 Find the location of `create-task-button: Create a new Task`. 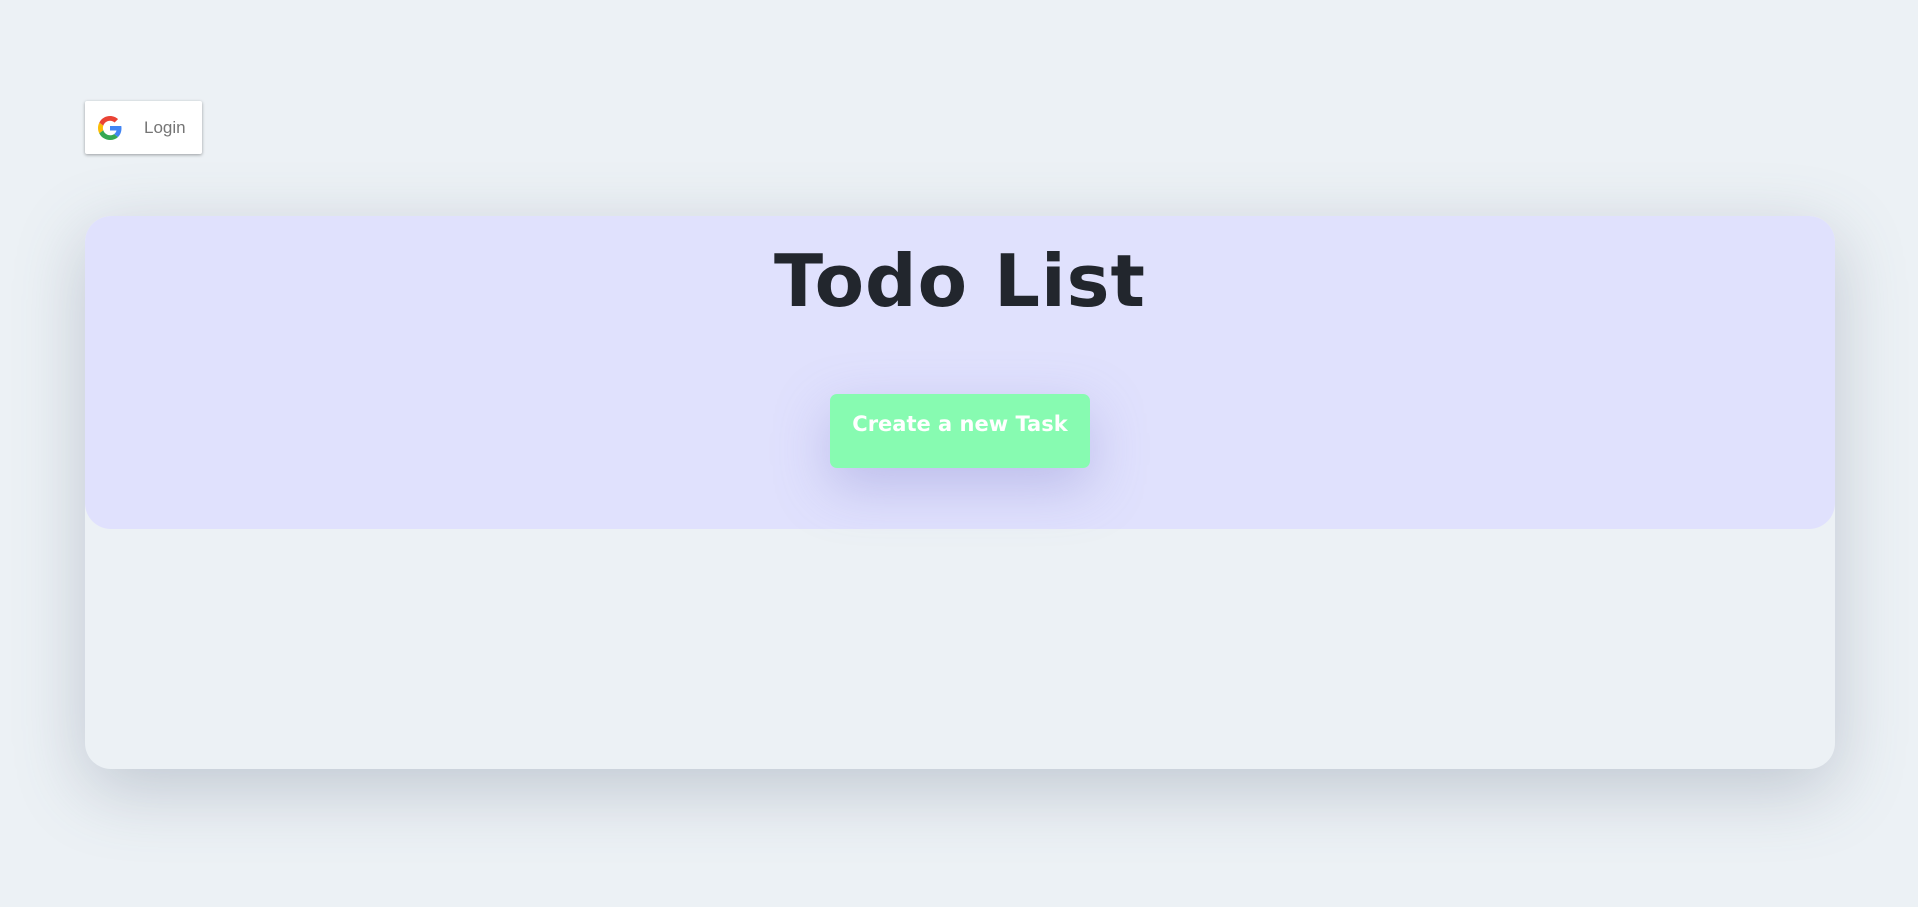

create-task-button: Create a new Task is located at coordinates (960, 431).